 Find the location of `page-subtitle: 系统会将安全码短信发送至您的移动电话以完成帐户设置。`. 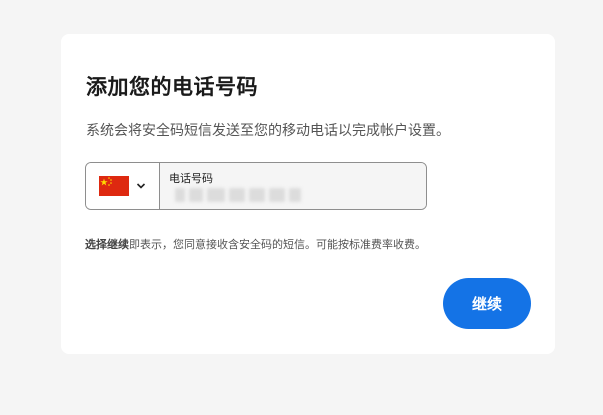

page-subtitle: 系统会将安全码短信发送至您的移动电话以完成帐户设置。 is located at coordinates (268, 131).